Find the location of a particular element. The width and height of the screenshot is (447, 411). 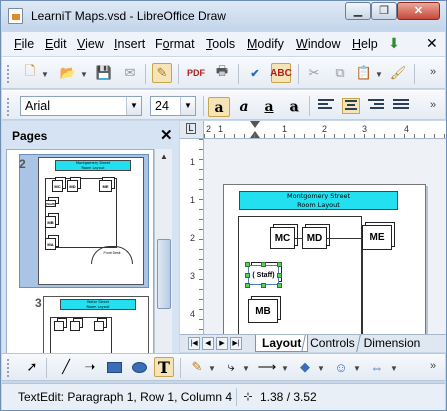

italic-button: a is located at coordinates (244, 107).